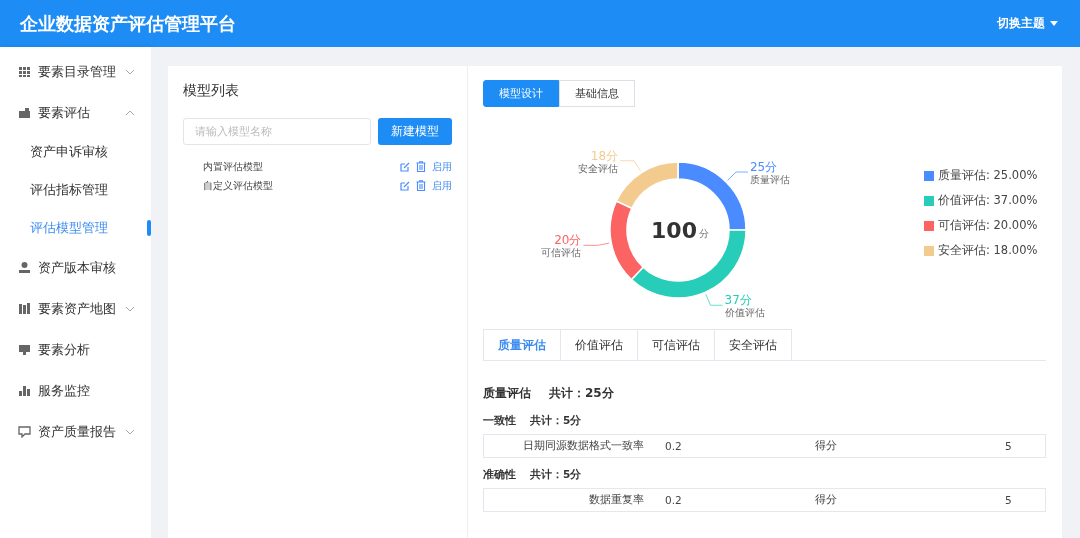 The image size is (1080, 538). What do you see at coordinates (499, 475) in the screenshot?
I see `group-name: 准确性` at bounding box center [499, 475].